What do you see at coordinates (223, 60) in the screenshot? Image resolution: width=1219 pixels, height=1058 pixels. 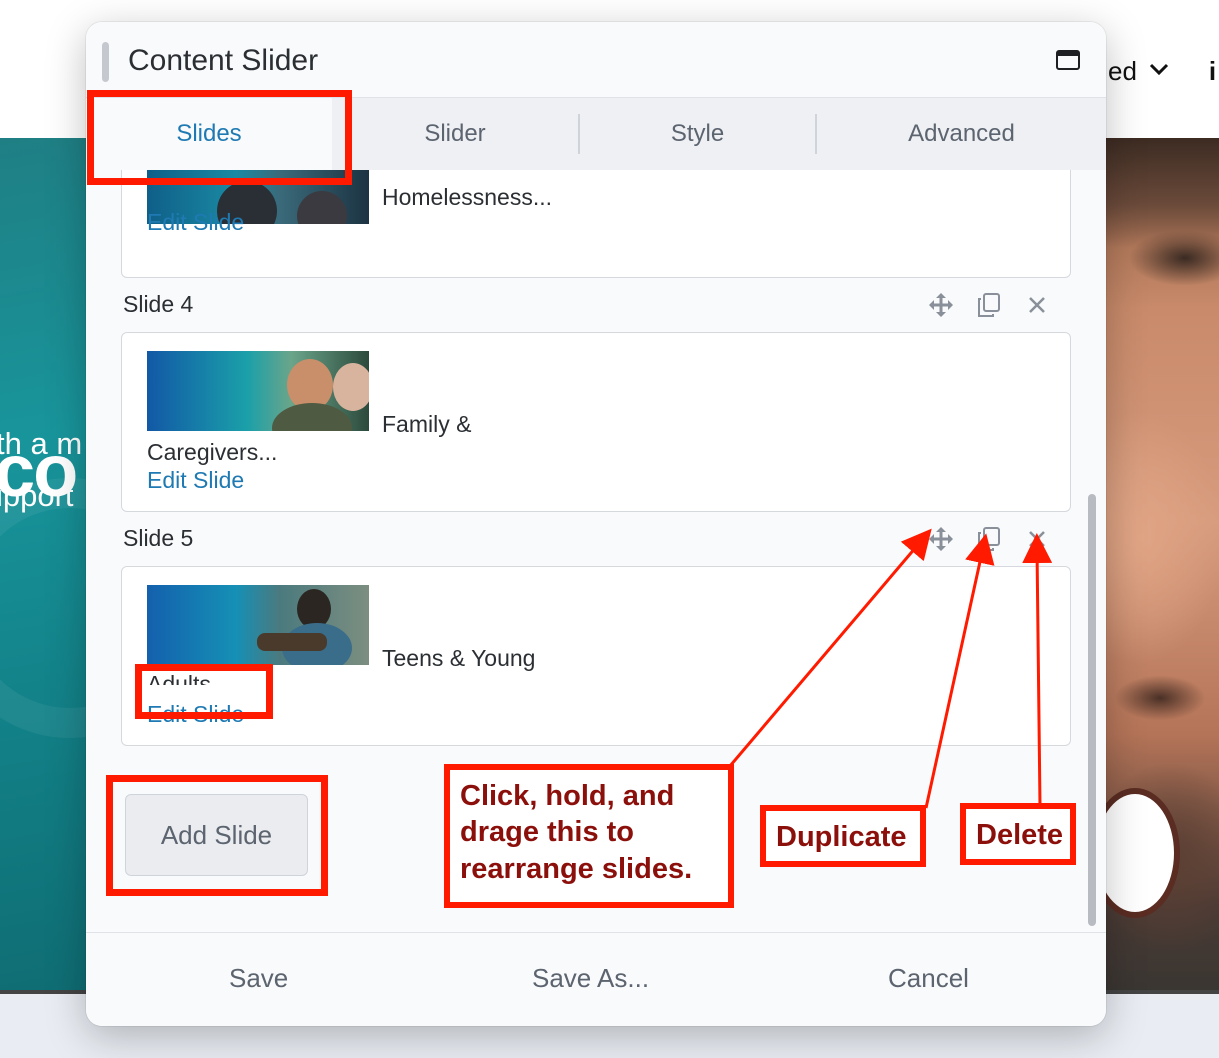 I see `modal-title: Content Slider` at bounding box center [223, 60].